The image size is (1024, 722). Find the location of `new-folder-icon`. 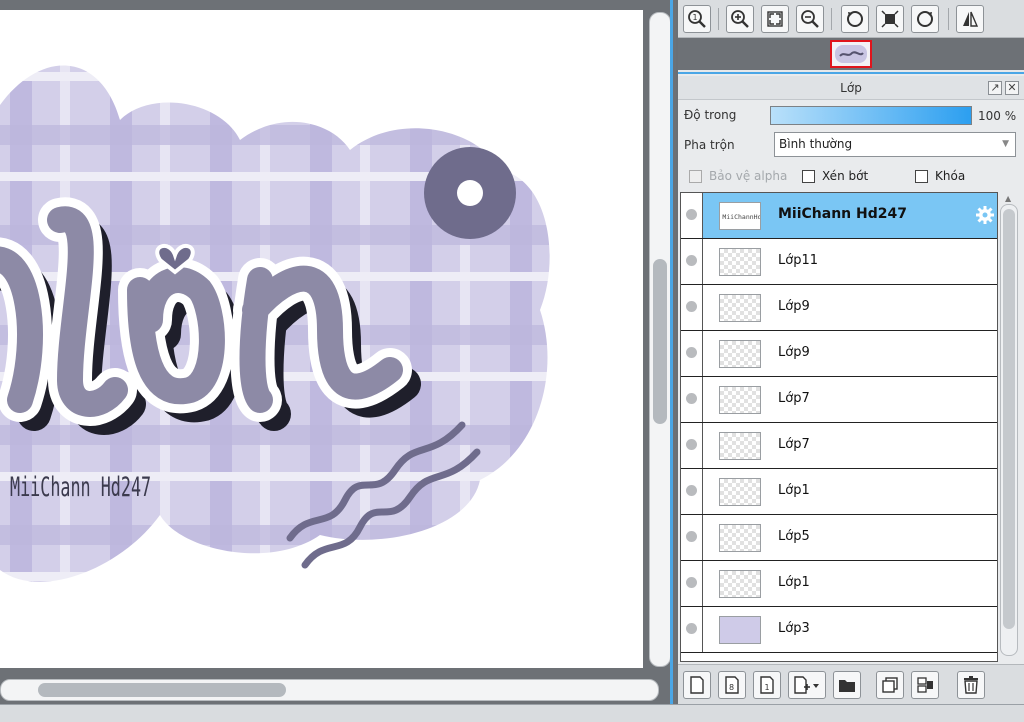

new-folder-icon is located at coordinates (847, 686).